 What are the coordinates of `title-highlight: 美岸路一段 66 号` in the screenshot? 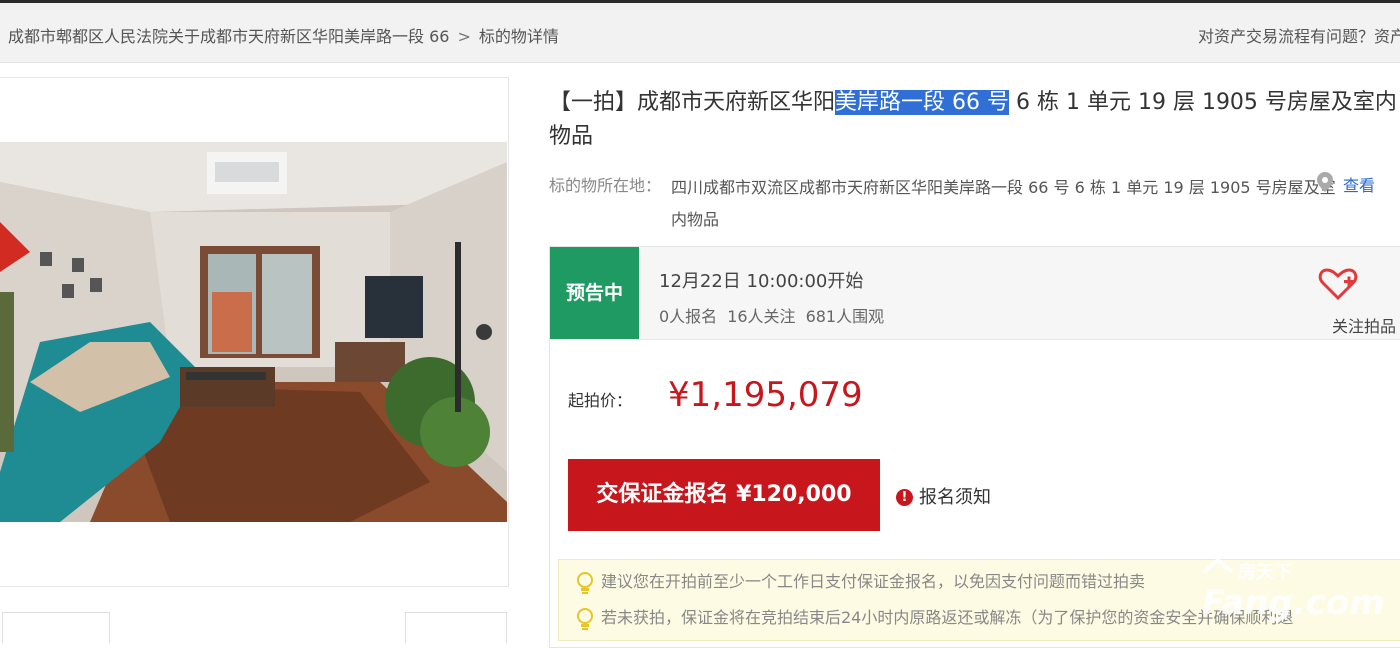 It's located at (922, 102).